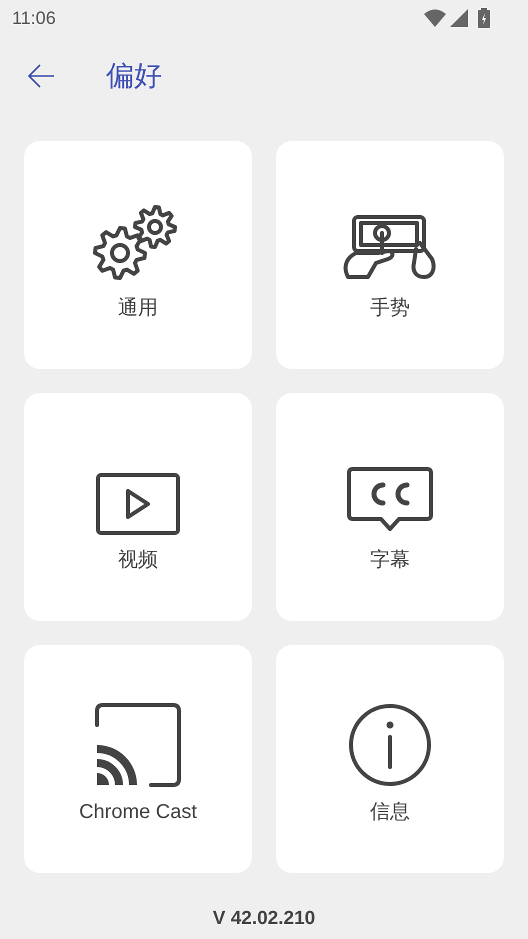 This screenshot has width=528, height=939. Describe the element at coordinates (138, 745) in the screenshot. I see `cast-icon` at that location.